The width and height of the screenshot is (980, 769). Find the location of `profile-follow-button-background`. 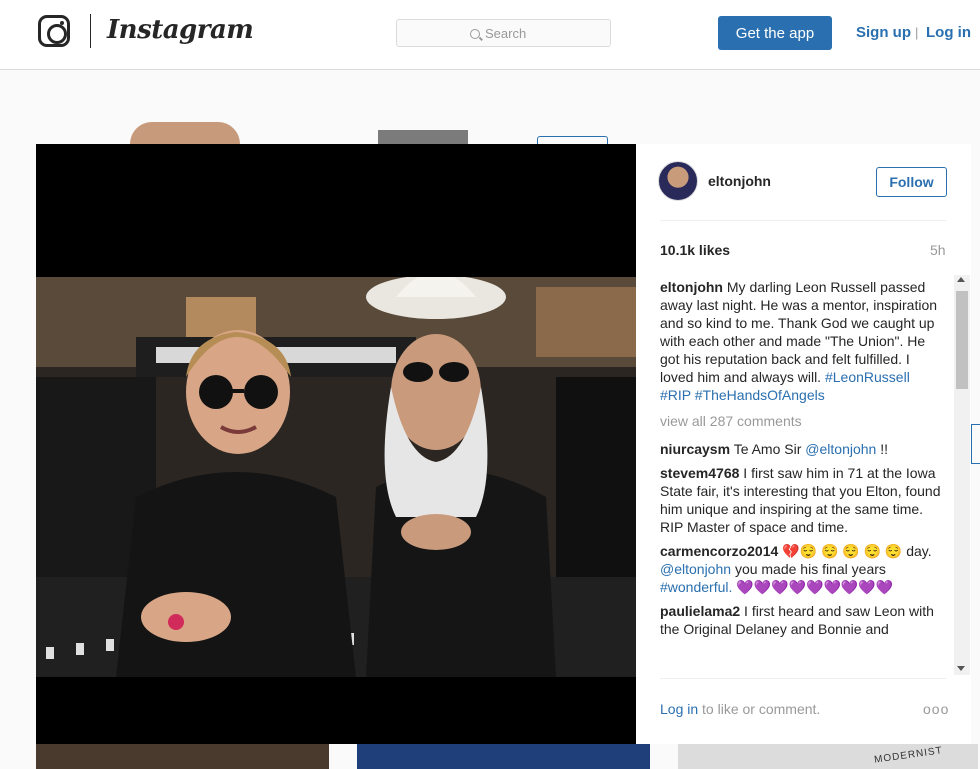

profile-follow-button-background is located at coordinates (572, 140).